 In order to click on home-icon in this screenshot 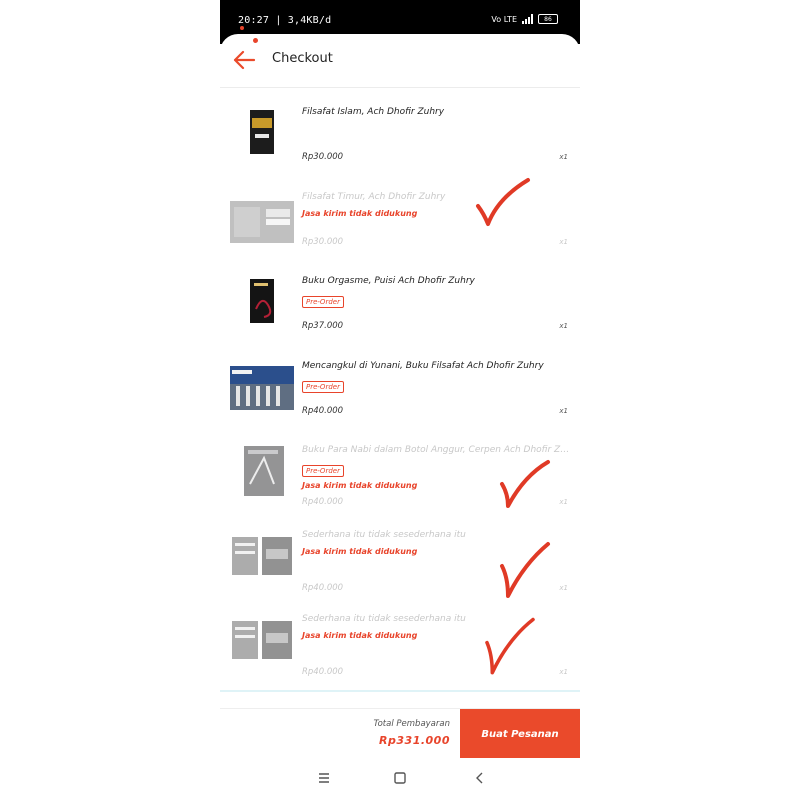, I will do `click(400, 778)`.